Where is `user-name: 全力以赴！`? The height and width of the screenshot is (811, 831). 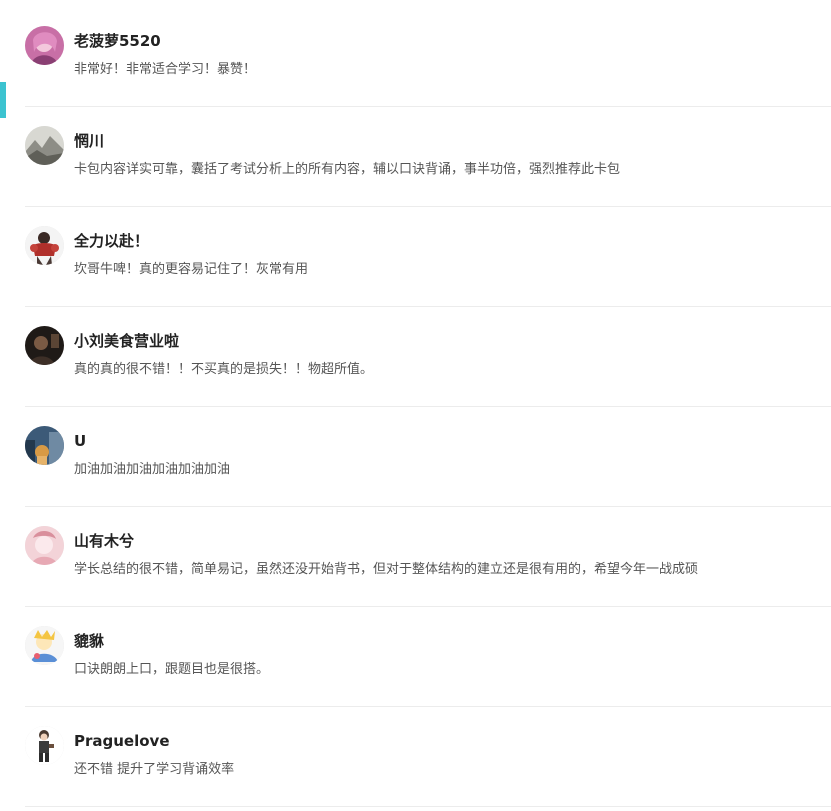
user-name: 全力以赴！ is located at coordinates (111, 241).